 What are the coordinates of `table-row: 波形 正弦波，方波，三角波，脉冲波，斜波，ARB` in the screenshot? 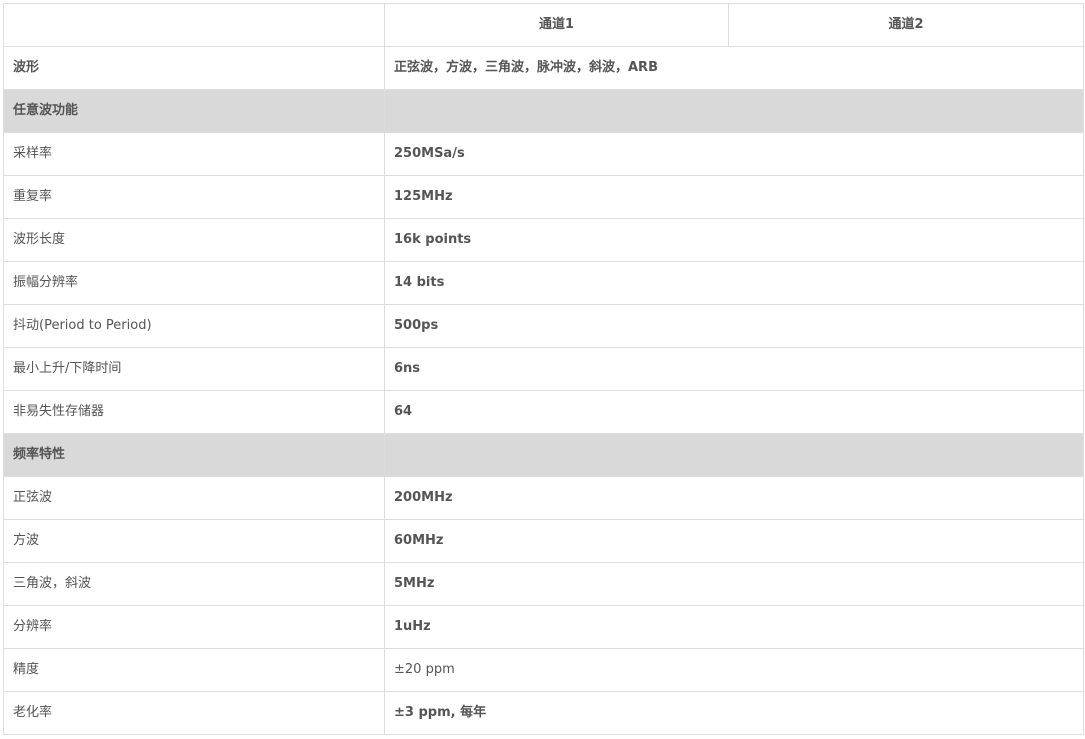 It's located at (543, 68).